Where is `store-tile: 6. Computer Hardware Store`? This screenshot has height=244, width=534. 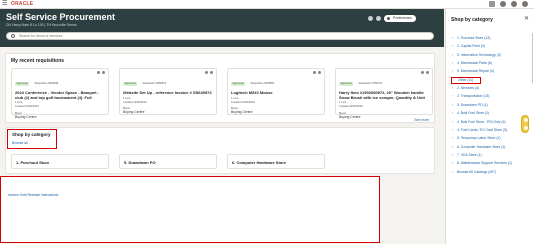 store-tile: 6. Computer Hardware Store is located at coordinates (276, 161).